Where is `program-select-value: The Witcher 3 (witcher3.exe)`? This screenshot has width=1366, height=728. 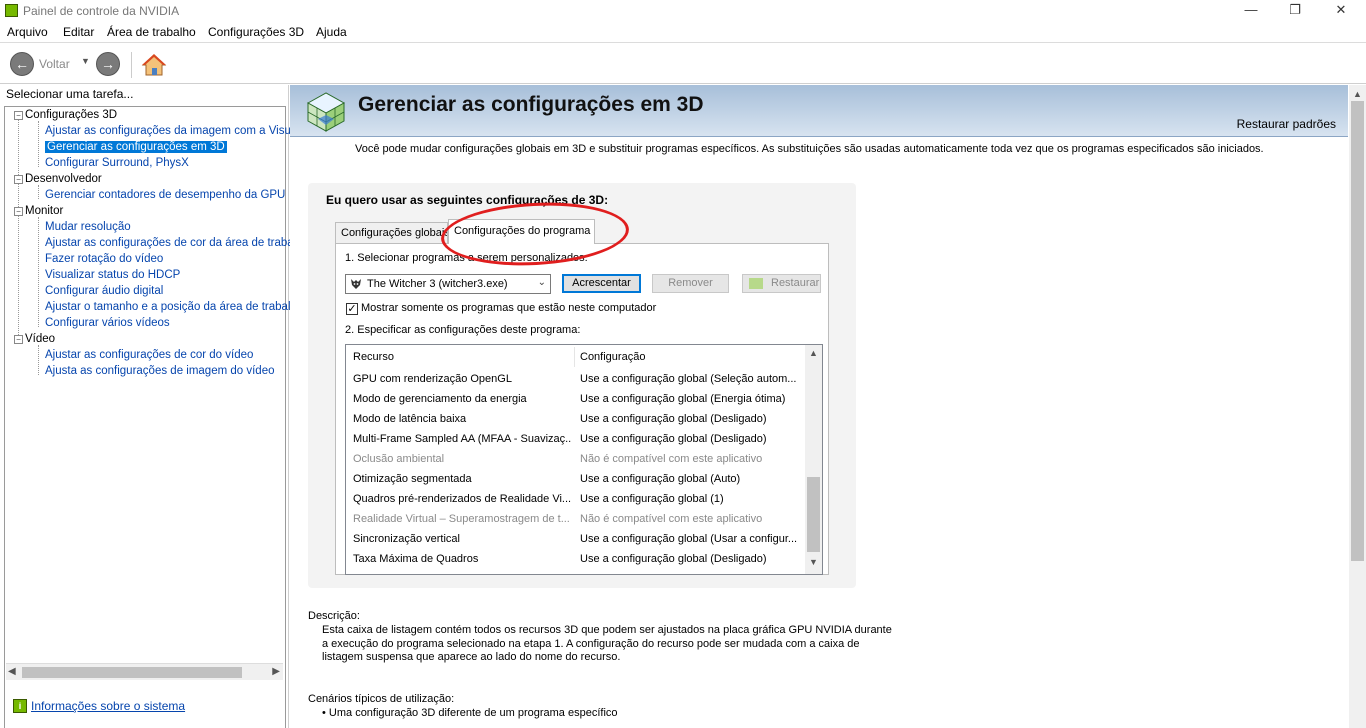 program-select-value: The Witcher 3 (witcher3.exe) is located at coordinates (437, 284).